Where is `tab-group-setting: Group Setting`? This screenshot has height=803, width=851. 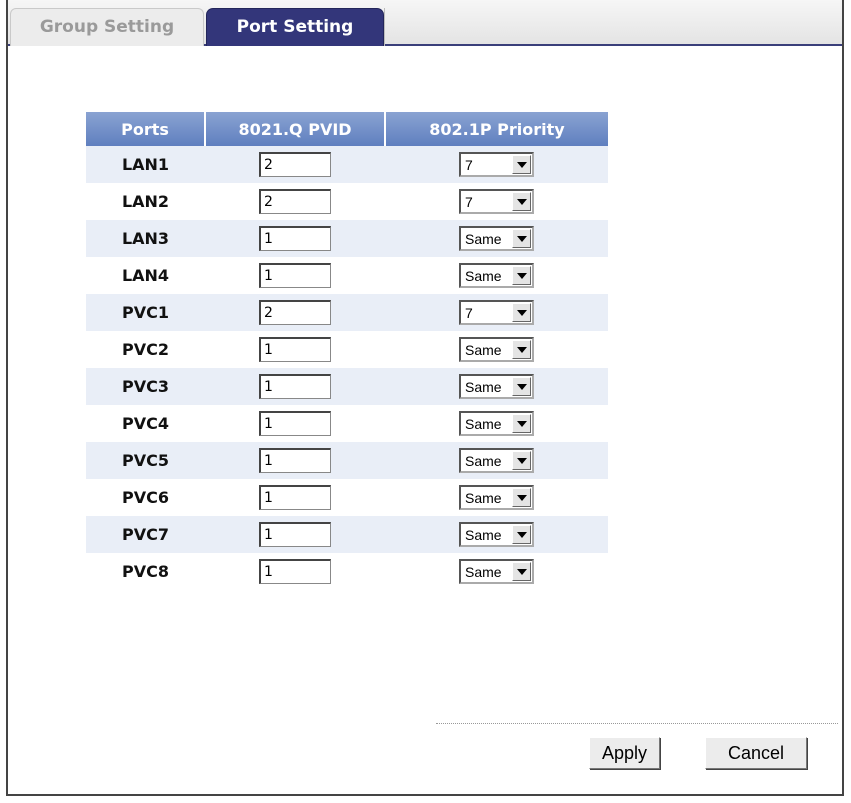
tab-group-setting: Group Setting is located at coordinates (107, 27).